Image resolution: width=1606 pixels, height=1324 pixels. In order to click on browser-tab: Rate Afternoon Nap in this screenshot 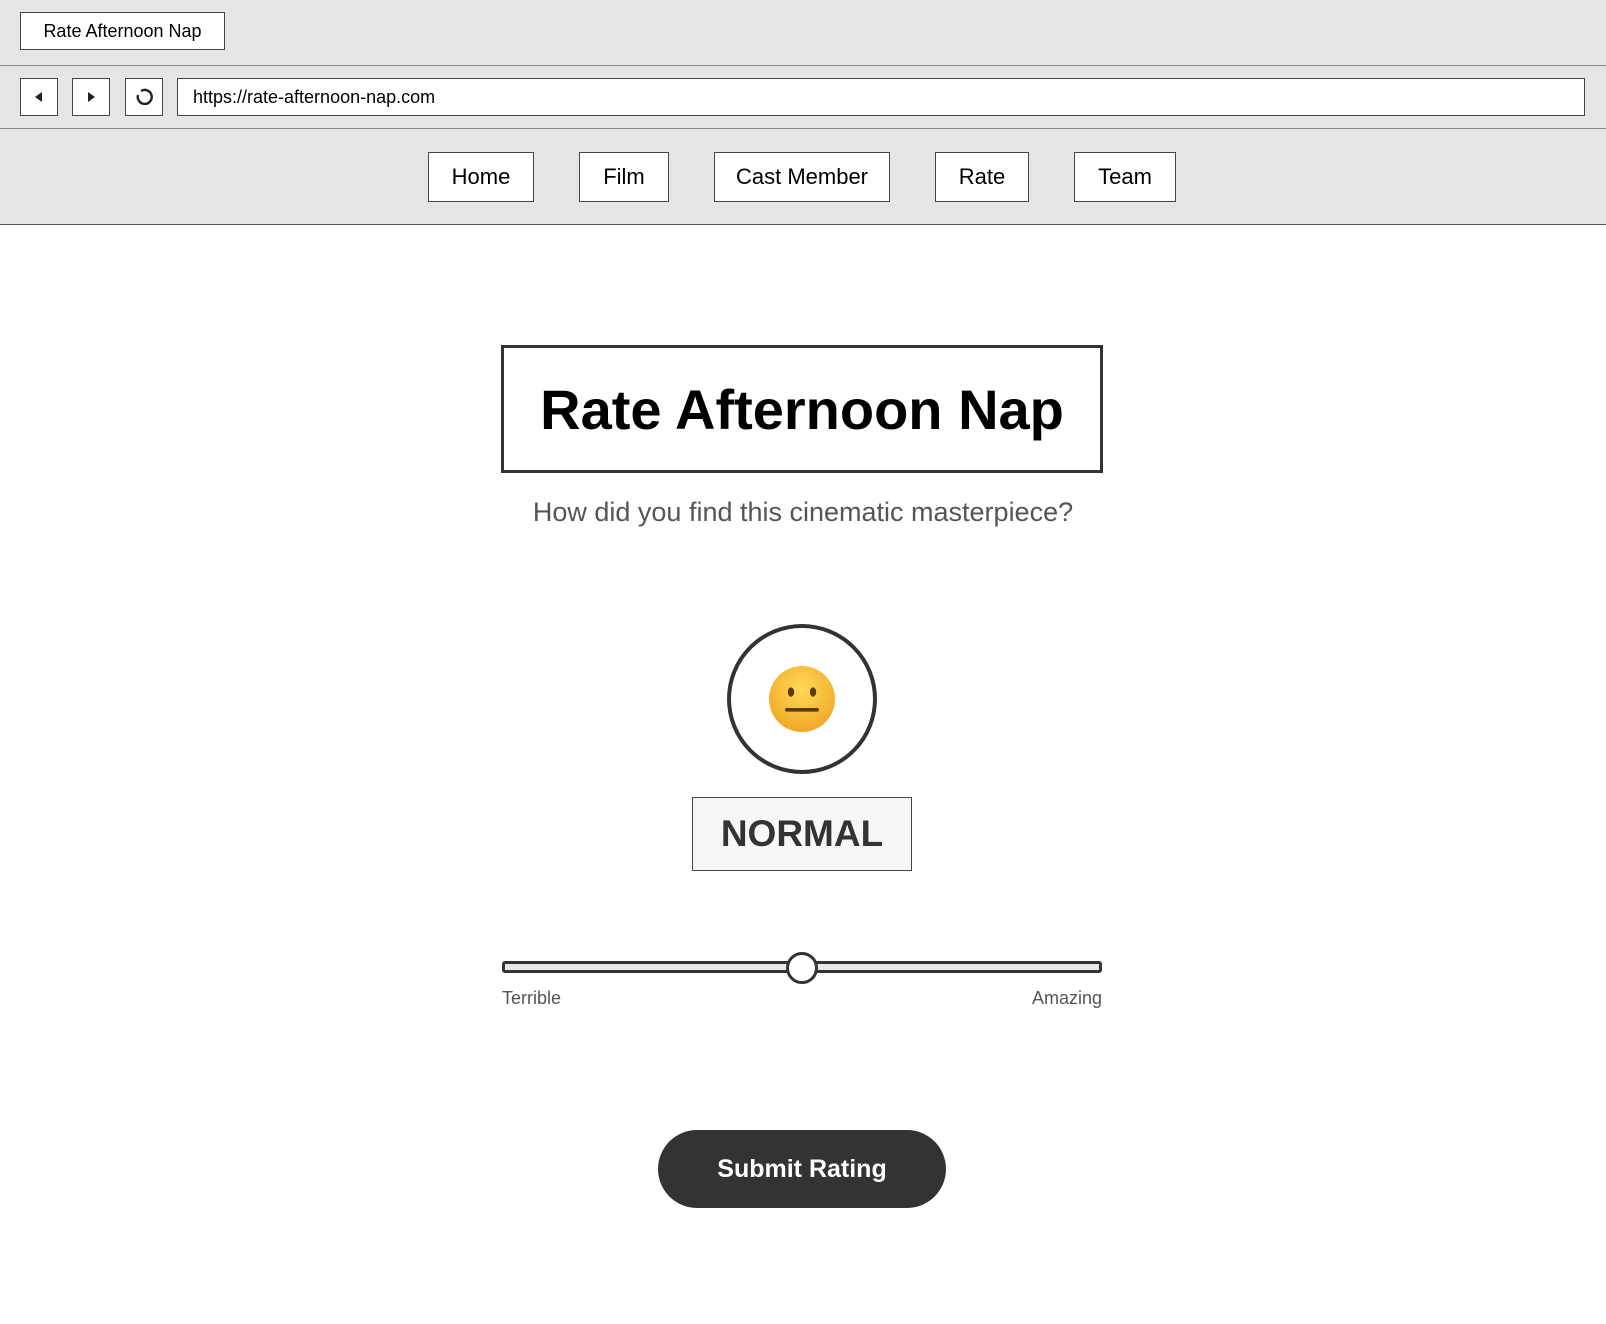, I will do `click(122, 31)`.